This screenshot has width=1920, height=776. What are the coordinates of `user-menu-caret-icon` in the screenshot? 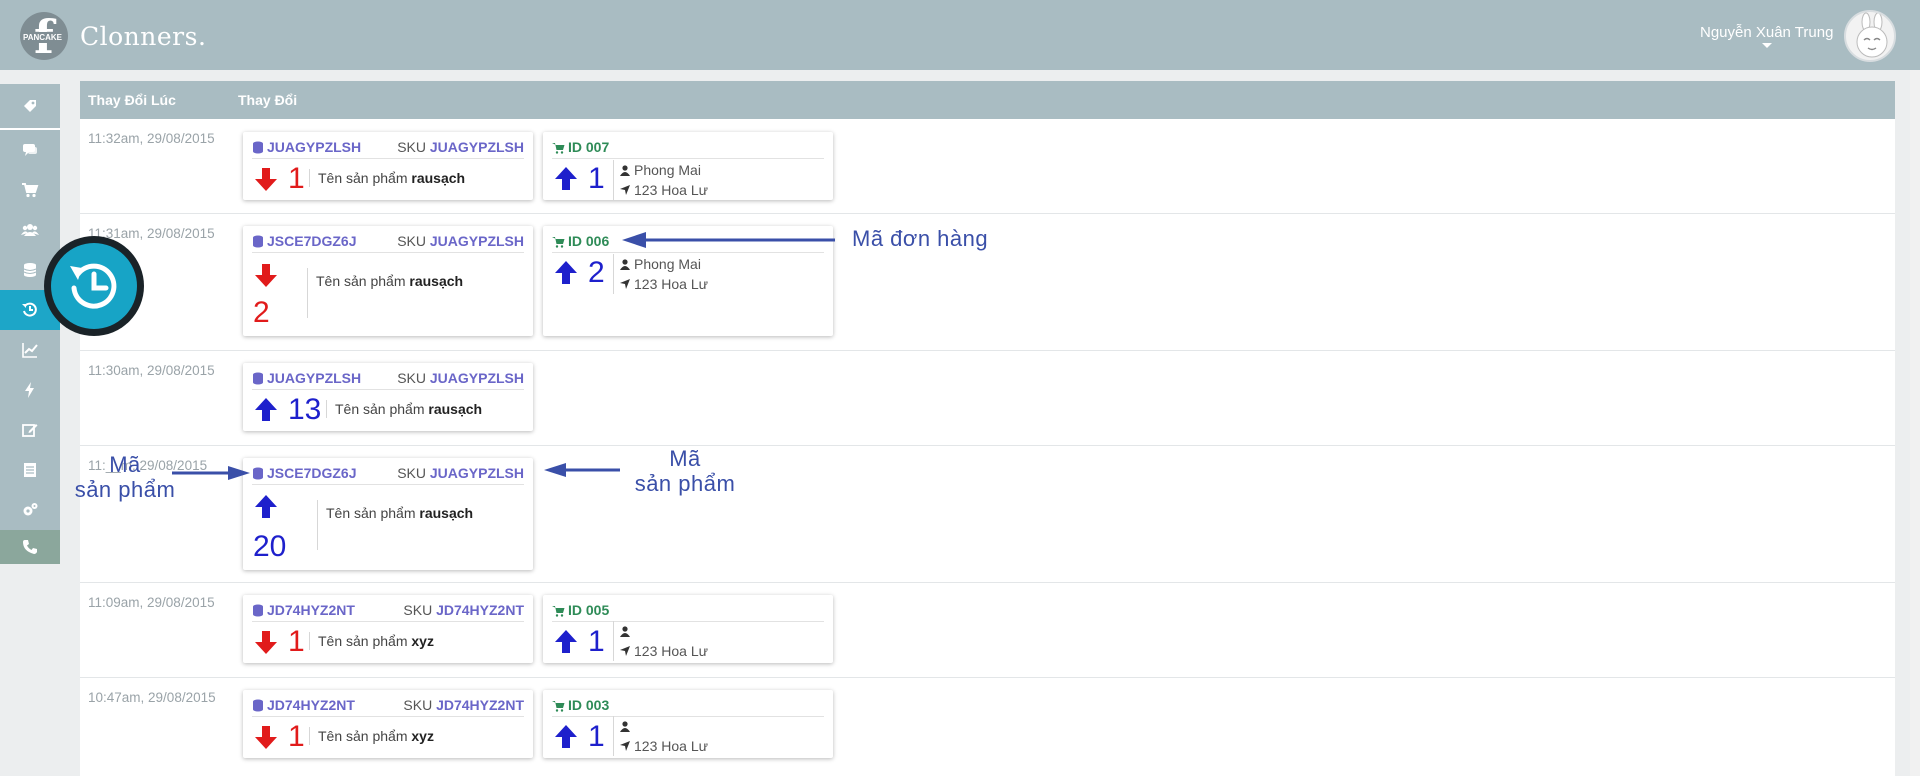 It's located at (1767, 45).